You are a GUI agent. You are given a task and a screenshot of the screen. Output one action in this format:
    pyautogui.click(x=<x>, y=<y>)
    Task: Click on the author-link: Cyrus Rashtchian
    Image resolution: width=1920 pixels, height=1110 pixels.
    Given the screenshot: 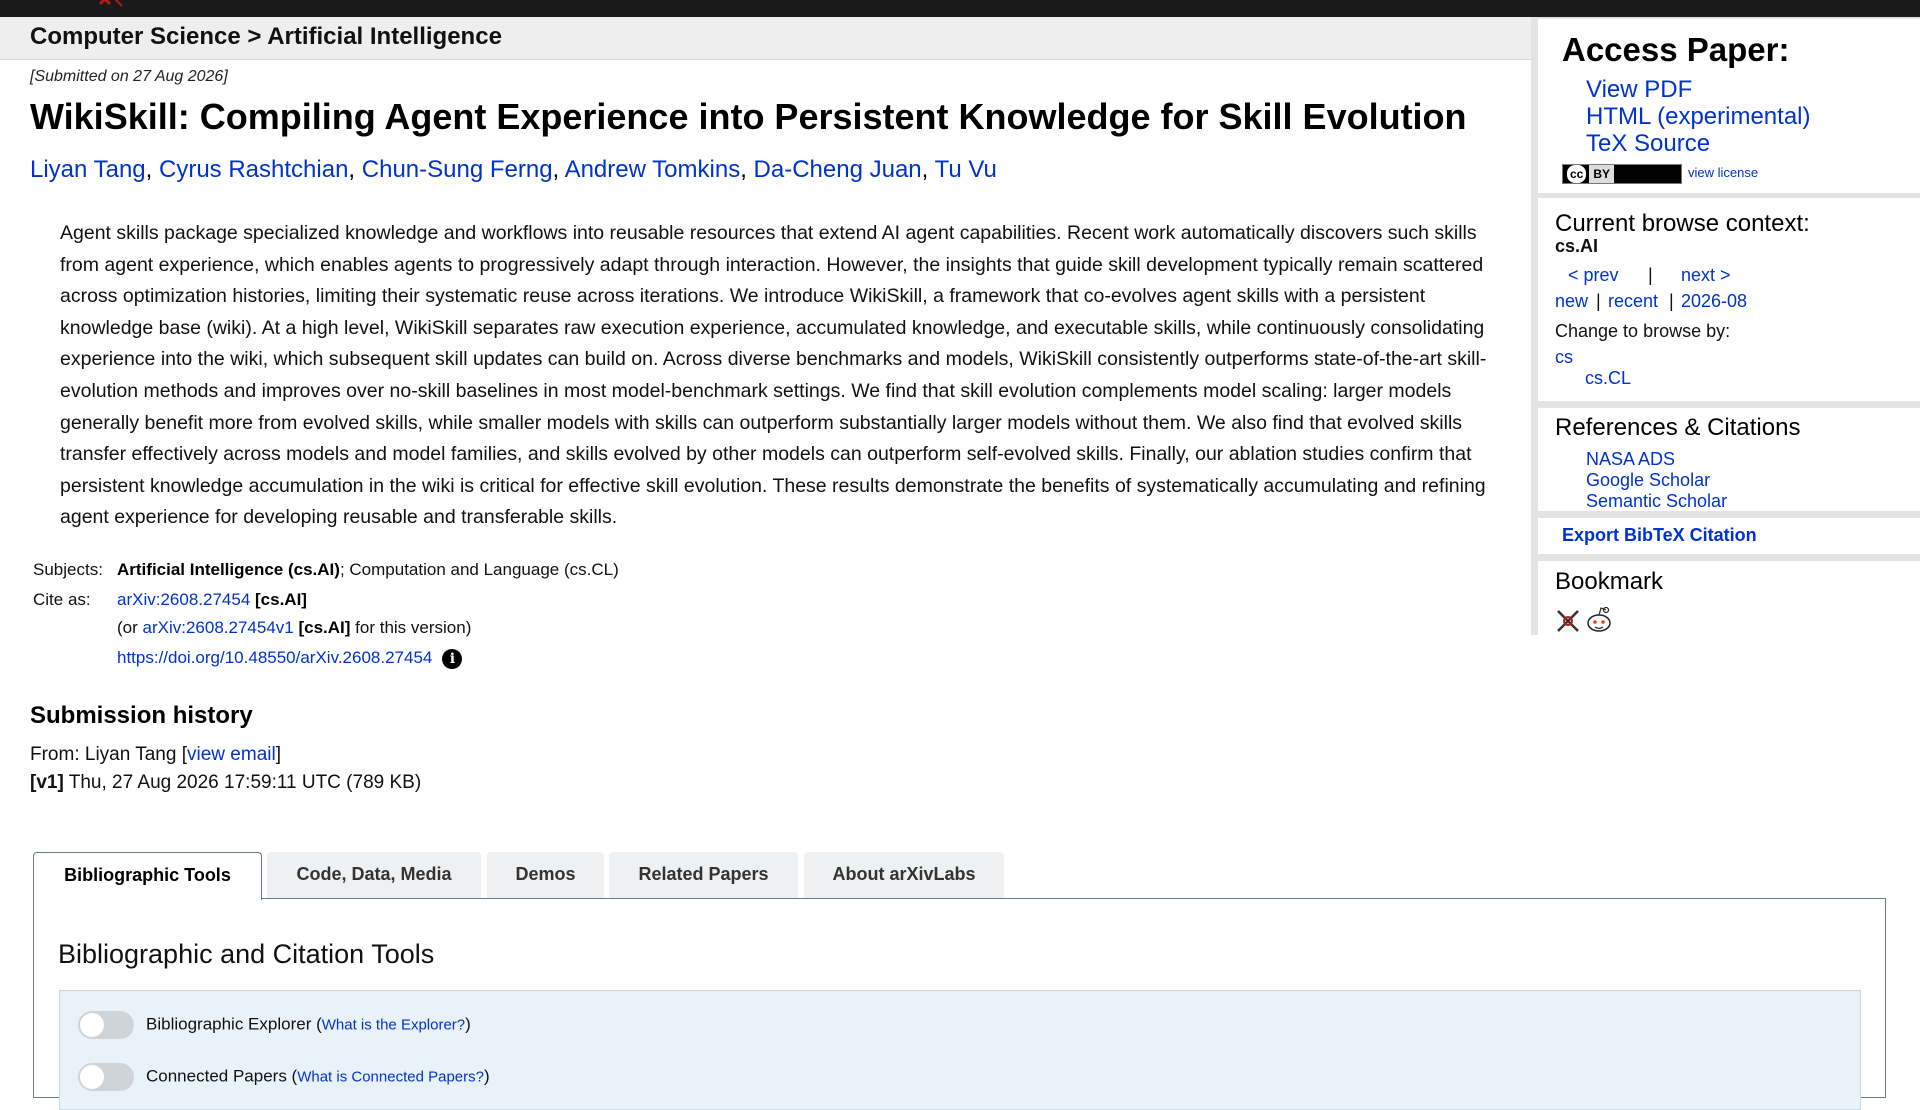 What is the action you would take?
    pyautogui.click(x=253, y=169)
    